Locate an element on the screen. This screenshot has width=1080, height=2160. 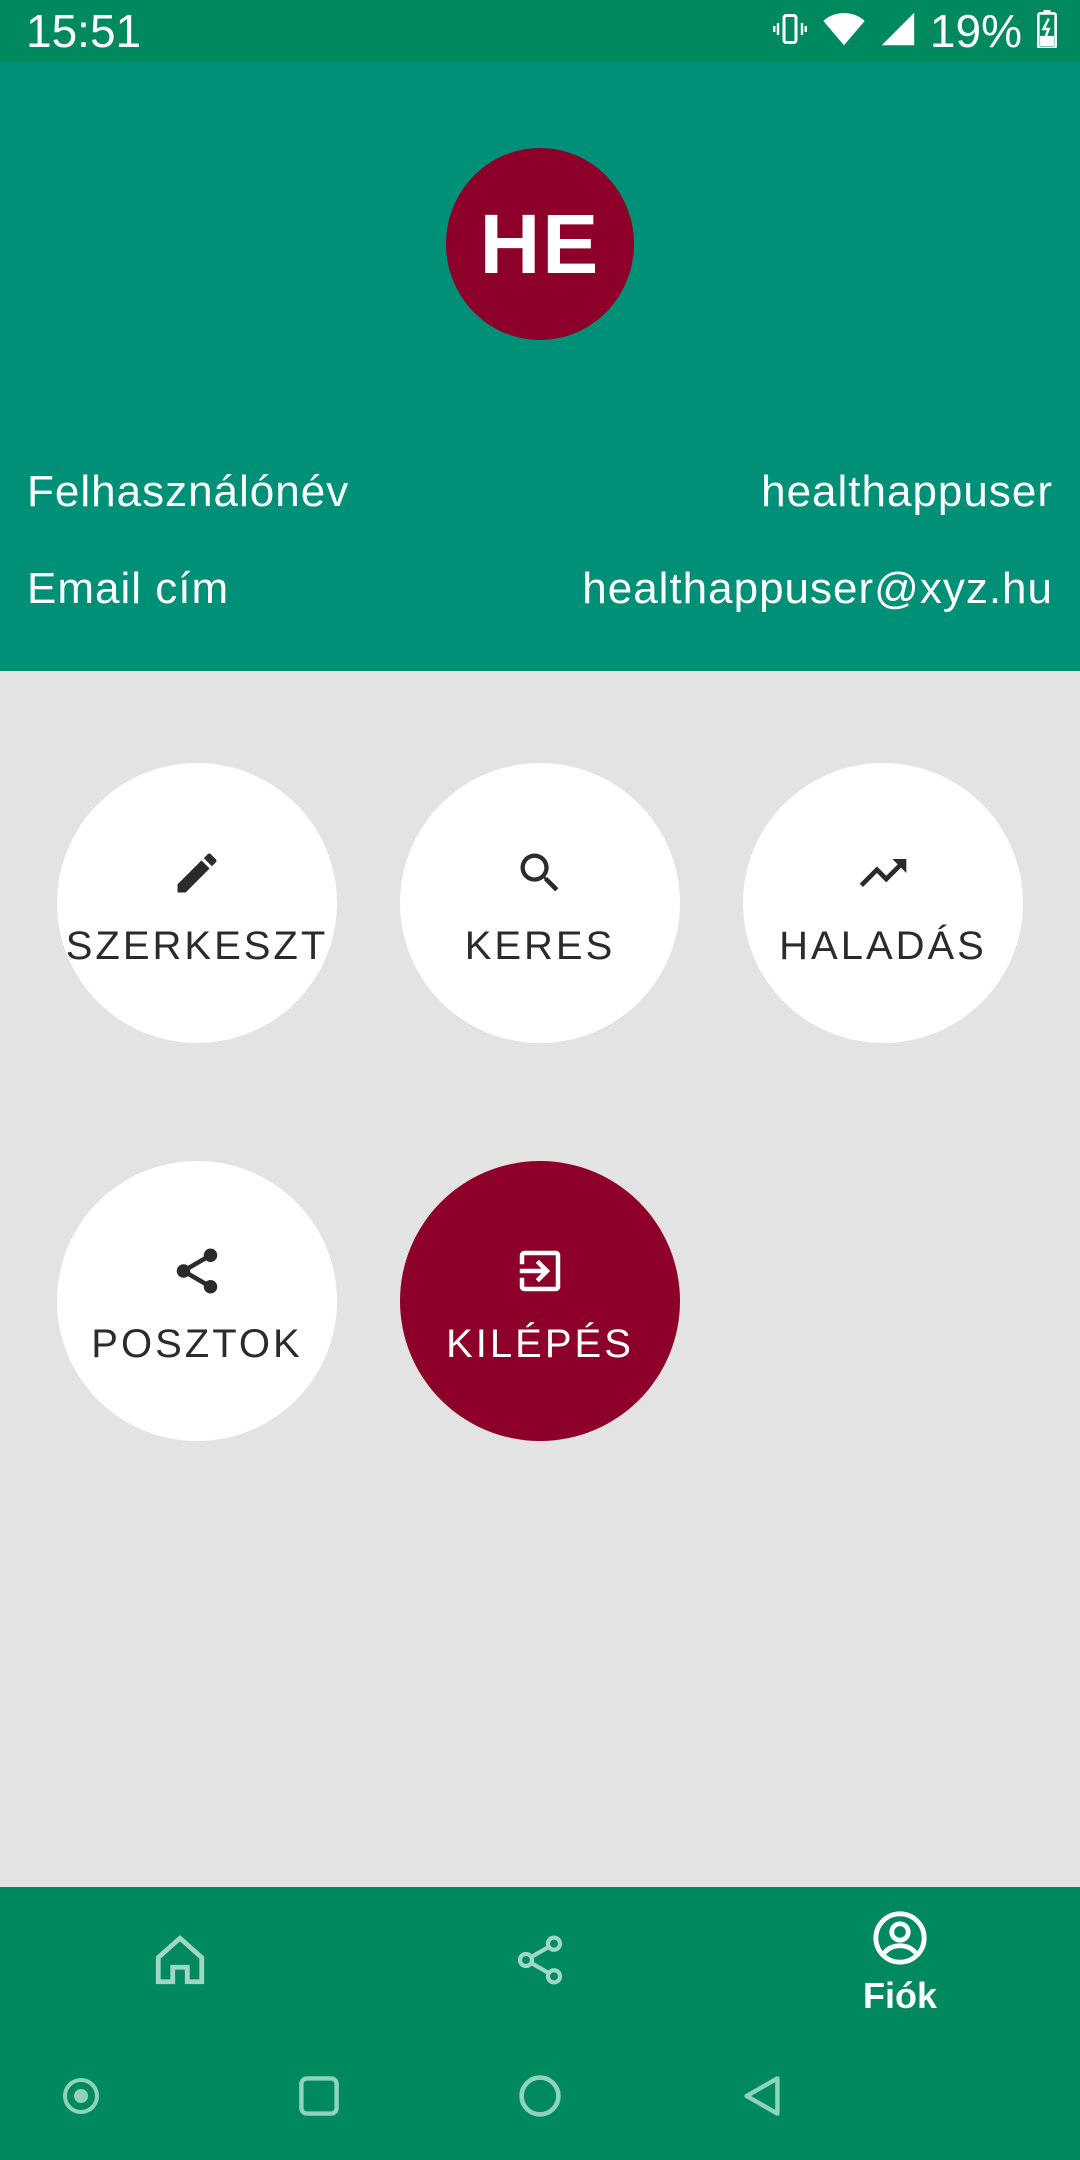
home-icon is located at coordinates (180, 1962).